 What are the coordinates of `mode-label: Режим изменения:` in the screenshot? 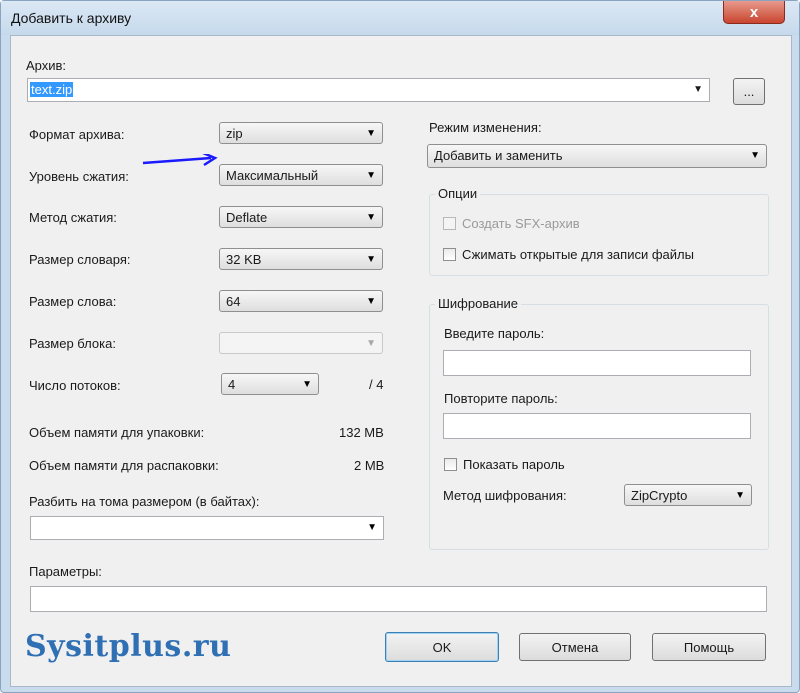 It's located at (485, 127).